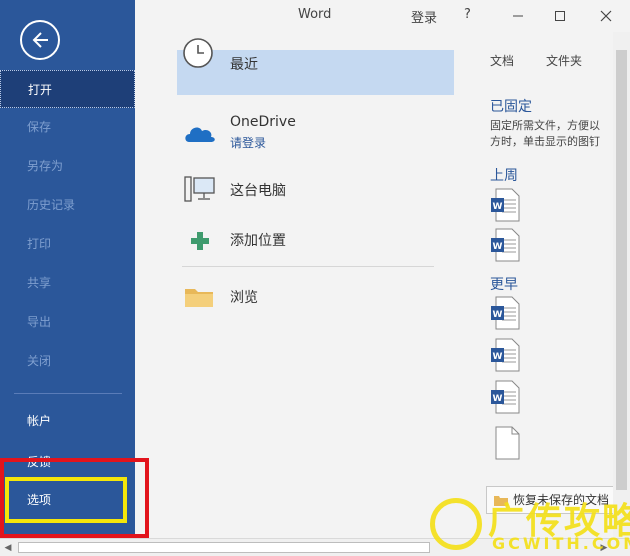 The image size is (630, 556). I want to click on back-button, so click(40, 40).